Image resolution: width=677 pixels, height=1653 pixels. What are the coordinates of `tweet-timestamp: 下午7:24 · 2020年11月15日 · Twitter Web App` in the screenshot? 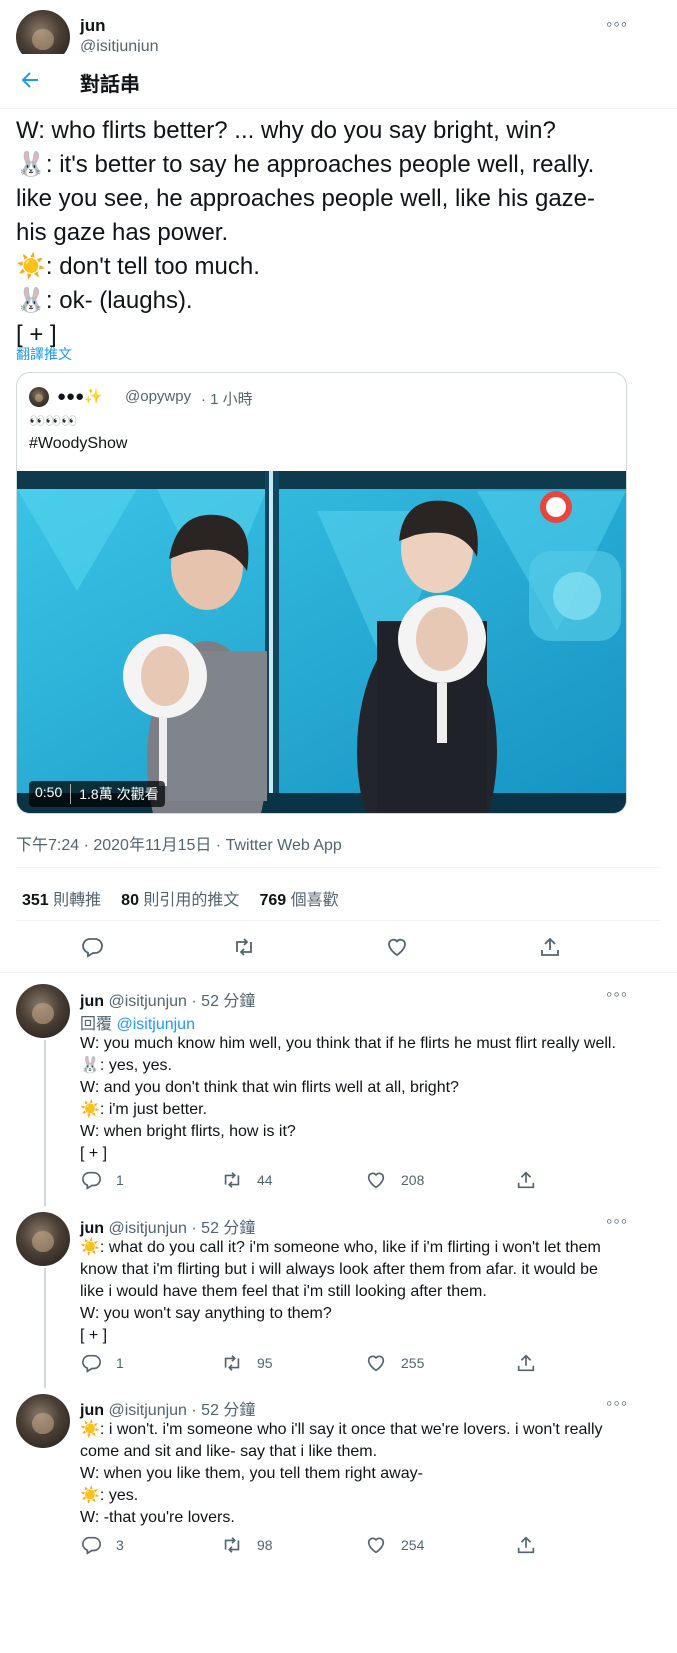 It's located at (179, 843).